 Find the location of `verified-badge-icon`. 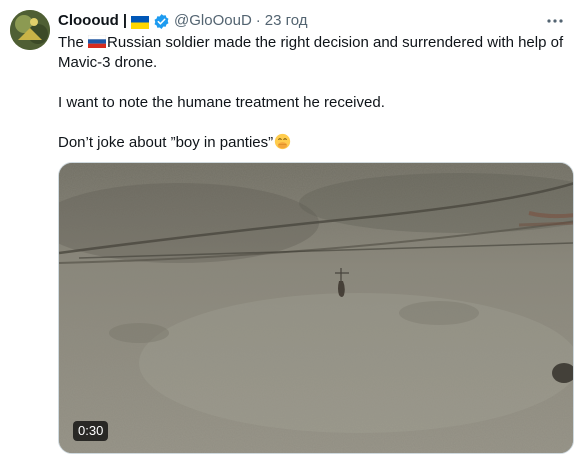

verified-badge-icon is located at coordinates (161, 21).